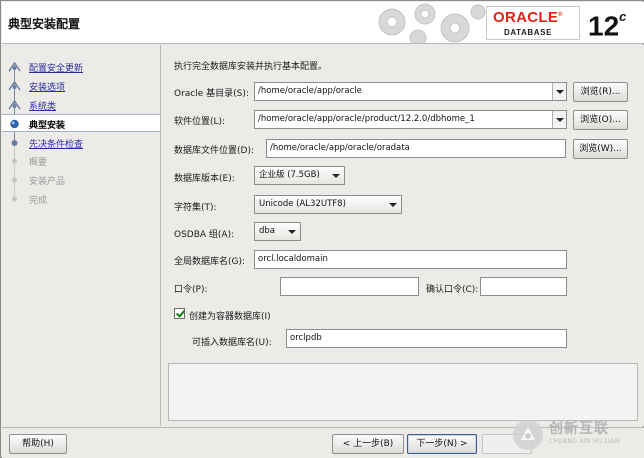 The height and width of the screenshot is (458, 644). I want to click on password-input, so click(349, 286).